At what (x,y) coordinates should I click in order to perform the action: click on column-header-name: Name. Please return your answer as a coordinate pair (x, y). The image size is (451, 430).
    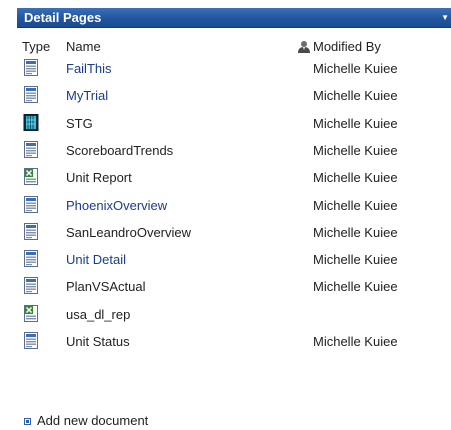
    Looking at the image, I should click on (83, 47).